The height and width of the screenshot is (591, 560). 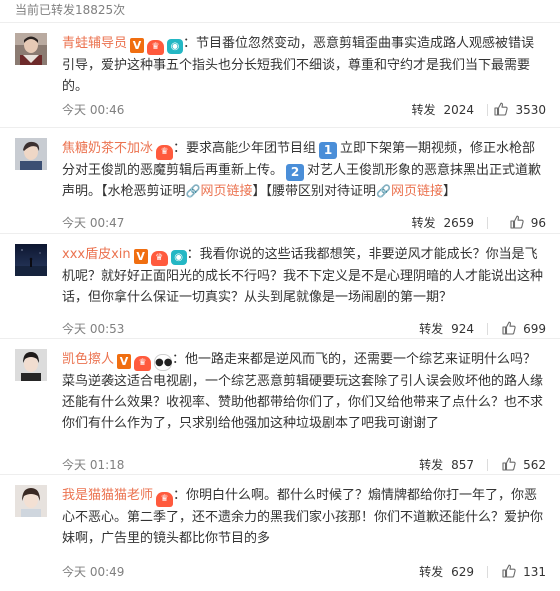 I want to click on username: 焦糖奶茶不加冰, so click(x=107, y=148).